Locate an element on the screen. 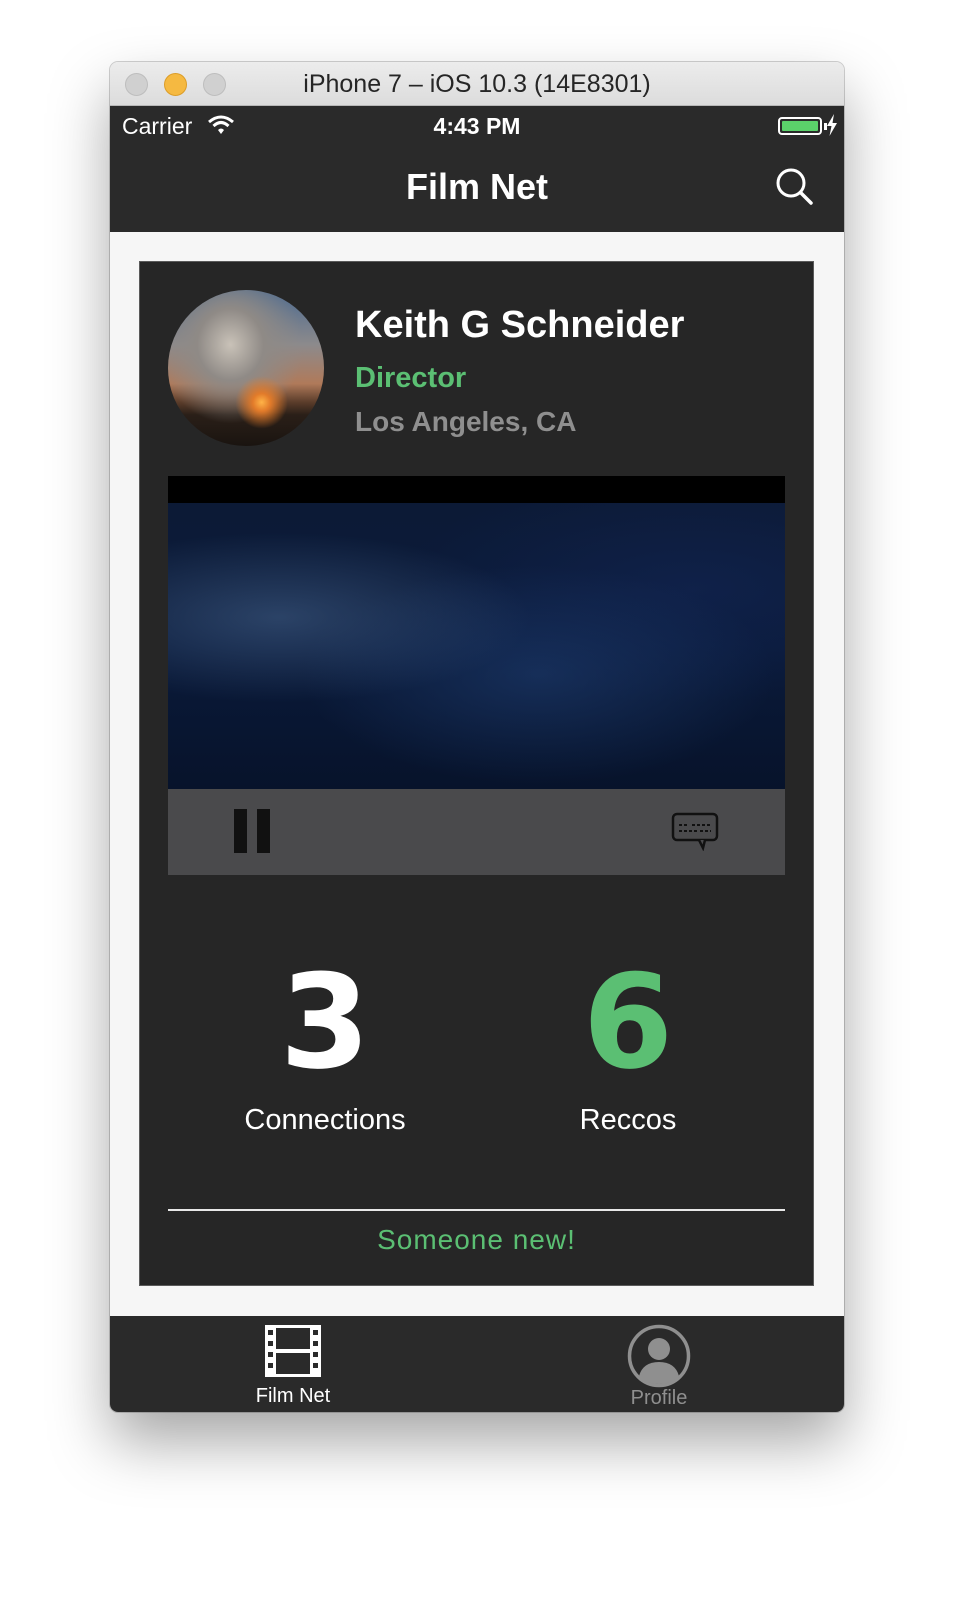 Image resolution: width=974 pixels, height=1602 pixels. connections-stat: 3 Connections is located at coordinates (325, 1041).